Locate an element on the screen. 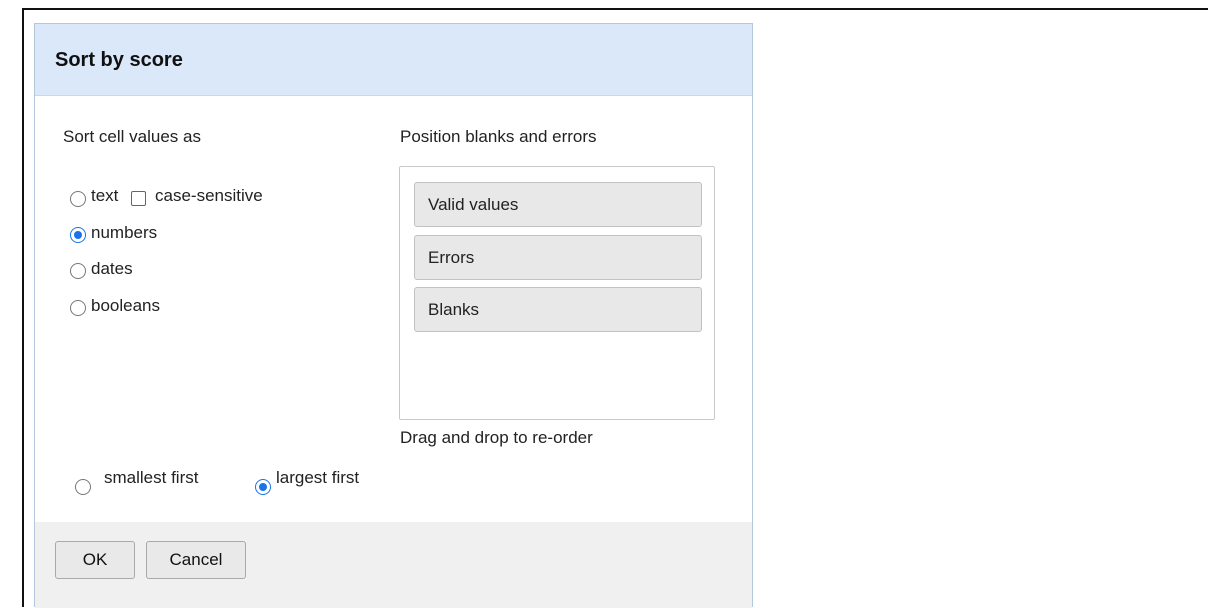  radio-largest-first-label: largest first is located at coordinates (317, 478).